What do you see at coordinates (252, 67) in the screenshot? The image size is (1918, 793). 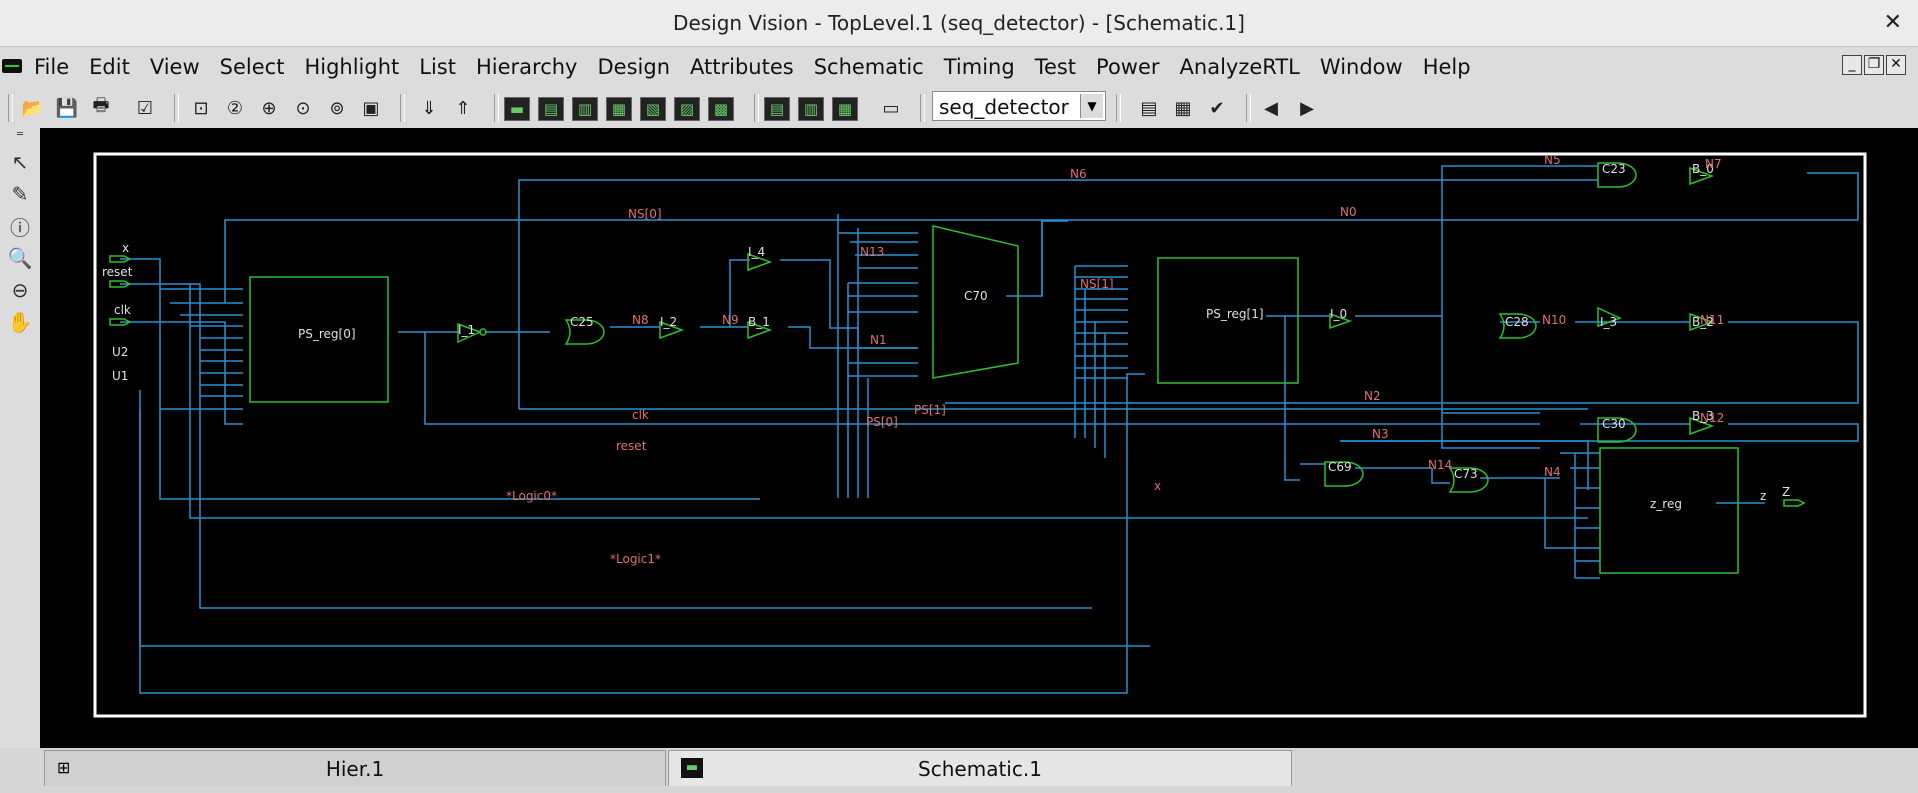 I see `menu-select: Select` at bounding box center [252, 67].